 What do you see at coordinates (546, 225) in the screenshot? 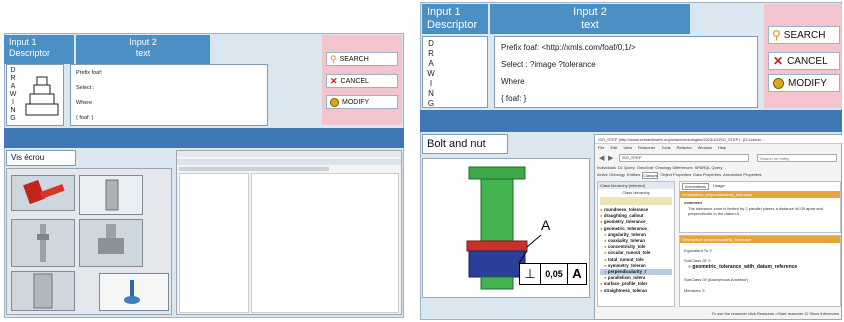
I see `datum-label: A` at bounding box center [546, 225].